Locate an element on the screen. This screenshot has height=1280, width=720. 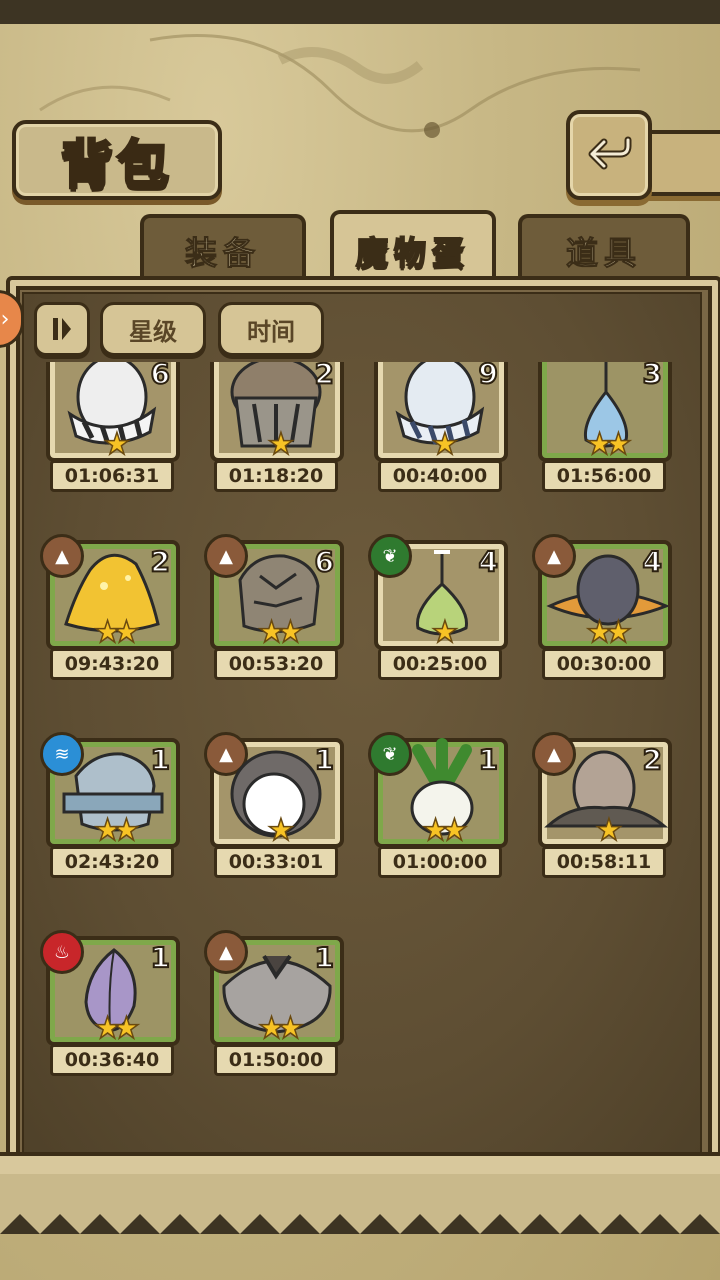
sort-by-time-button: 时间 is located at coordinates (271, 329).